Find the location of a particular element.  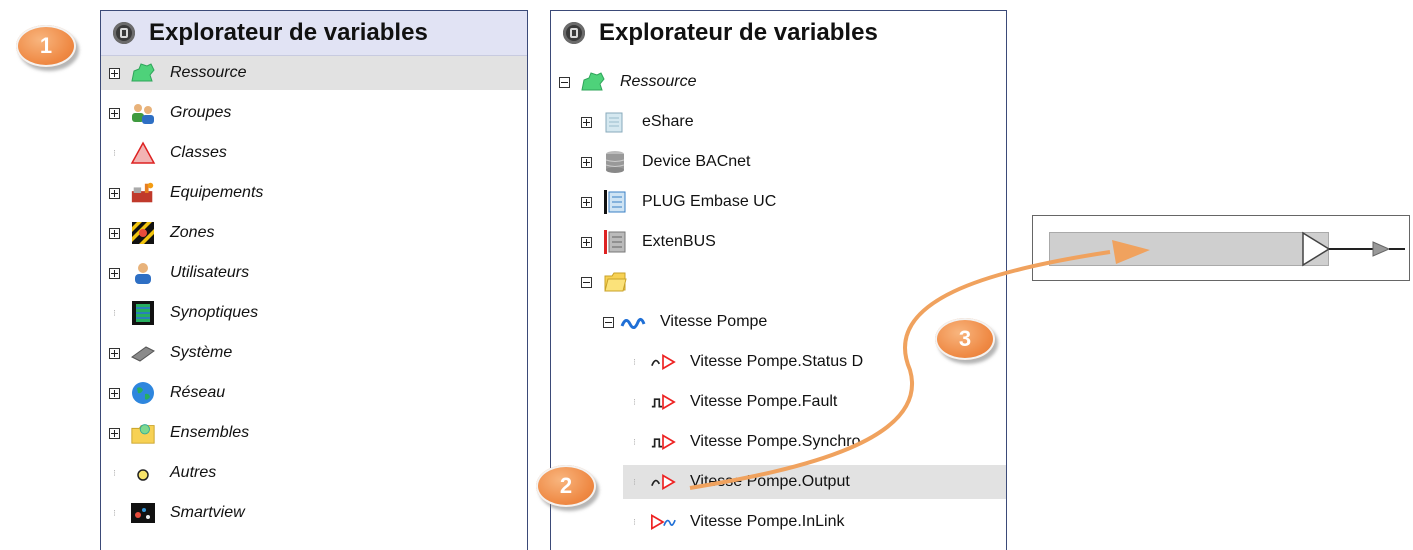

tree-item-systeme: Système is located at coordinates (170, 353).